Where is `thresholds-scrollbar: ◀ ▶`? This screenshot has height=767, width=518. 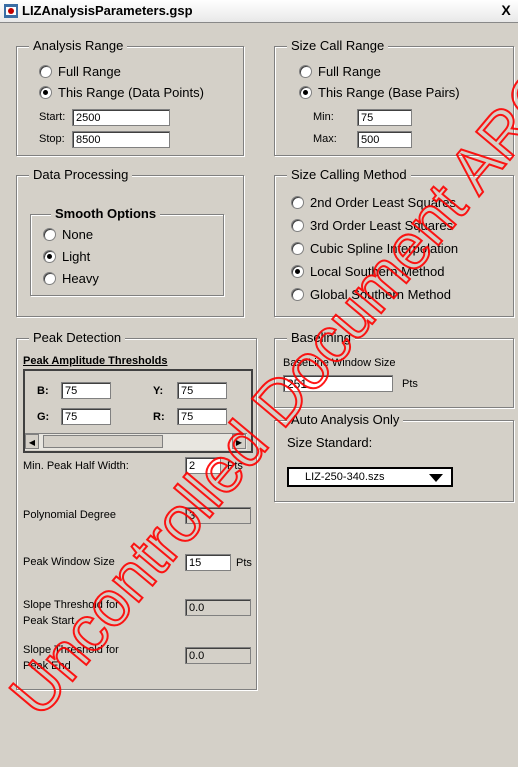 thresholds-scrollbar: ◀ ▶ is located at coordinates (136, 441).